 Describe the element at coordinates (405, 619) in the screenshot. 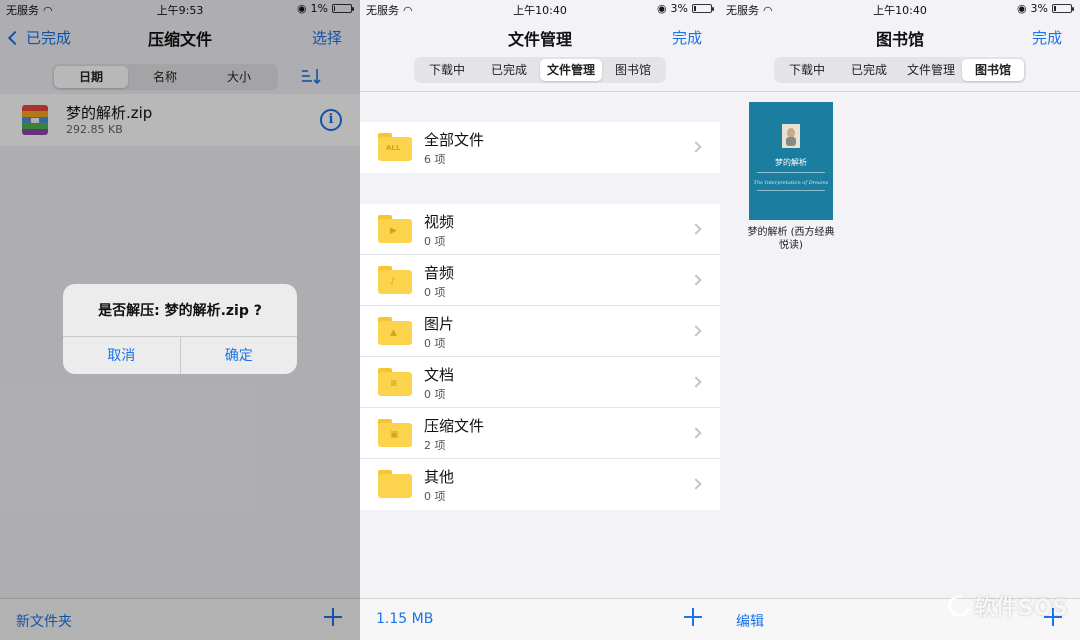

I see `storage-used-label: 1.15 MB` at that location.